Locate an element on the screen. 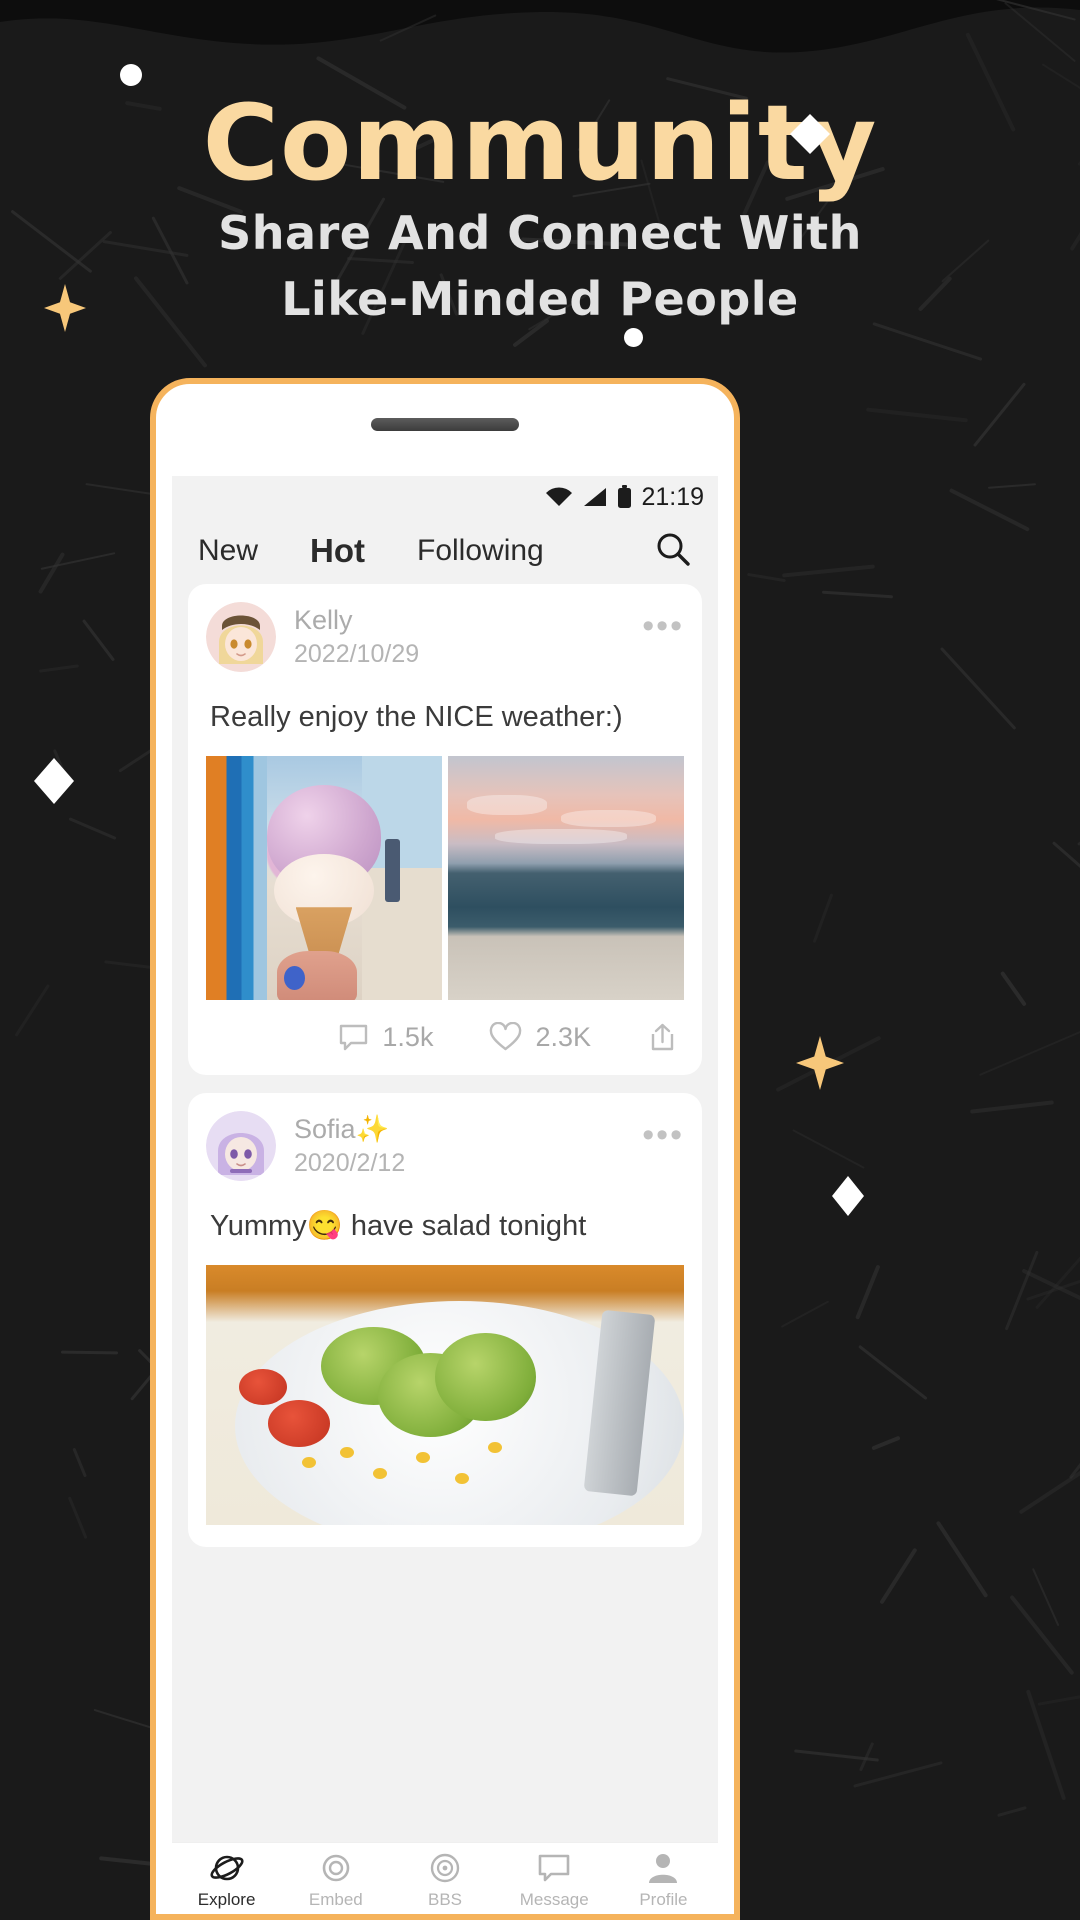  comment-stat: 1.5k is located at coordinates (385, 1037).